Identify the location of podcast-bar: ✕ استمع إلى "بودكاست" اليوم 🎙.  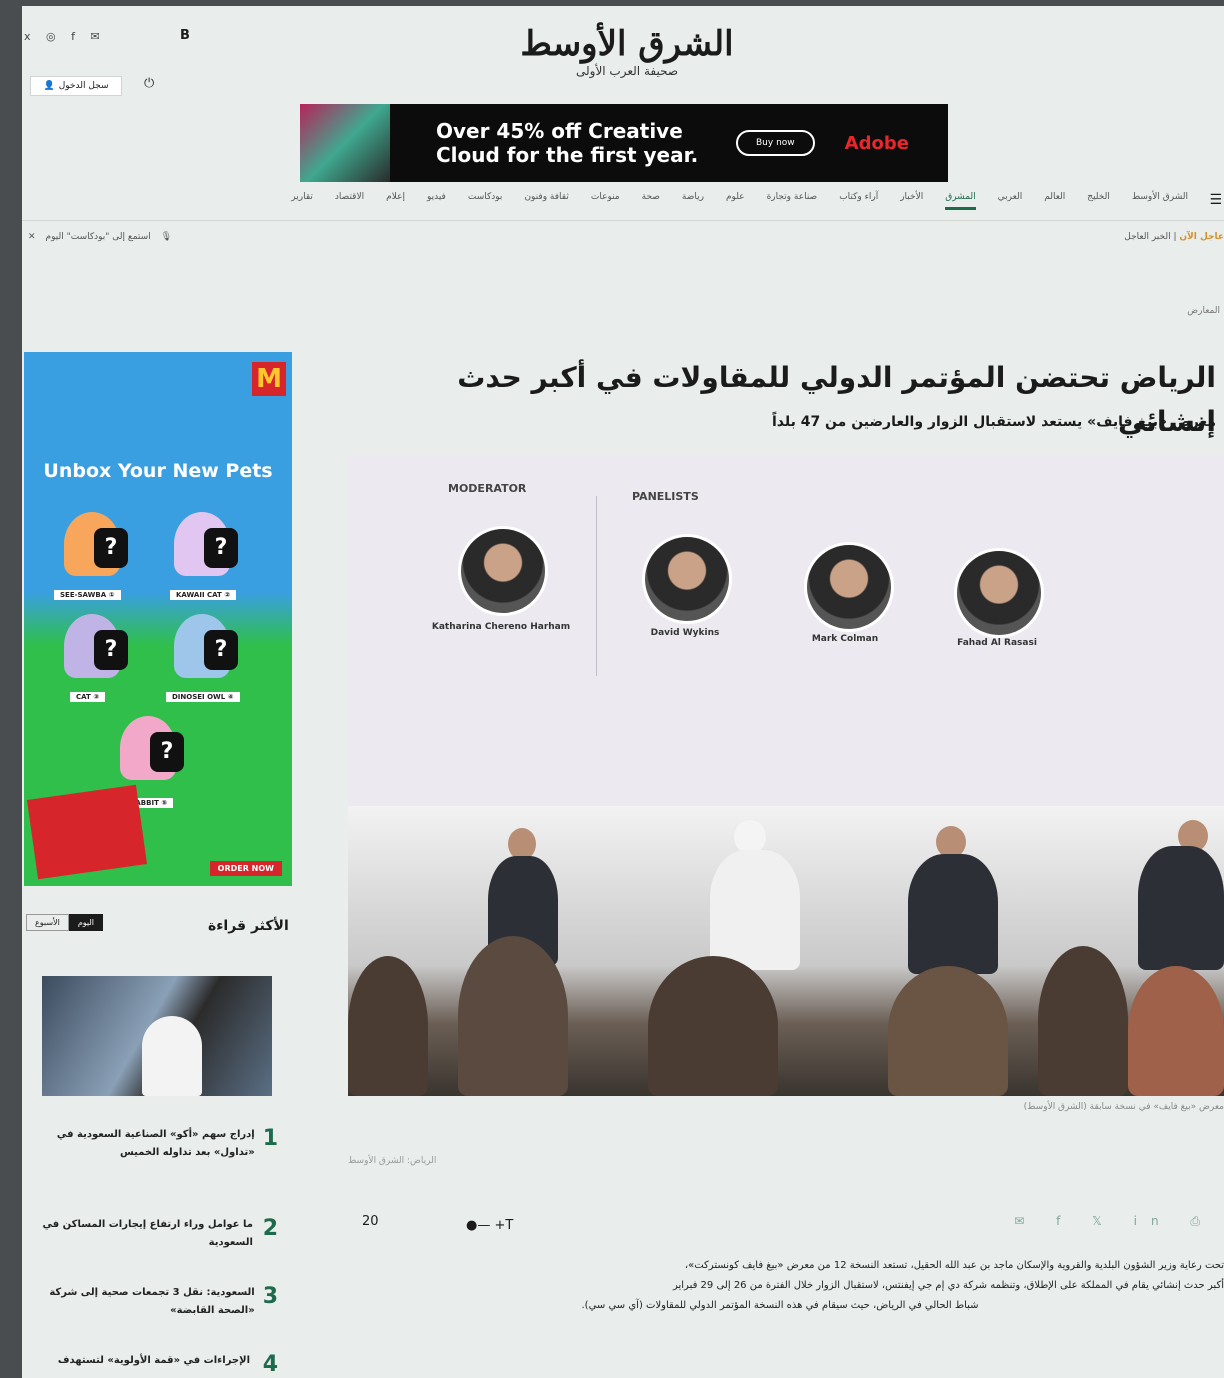
(100, 237).